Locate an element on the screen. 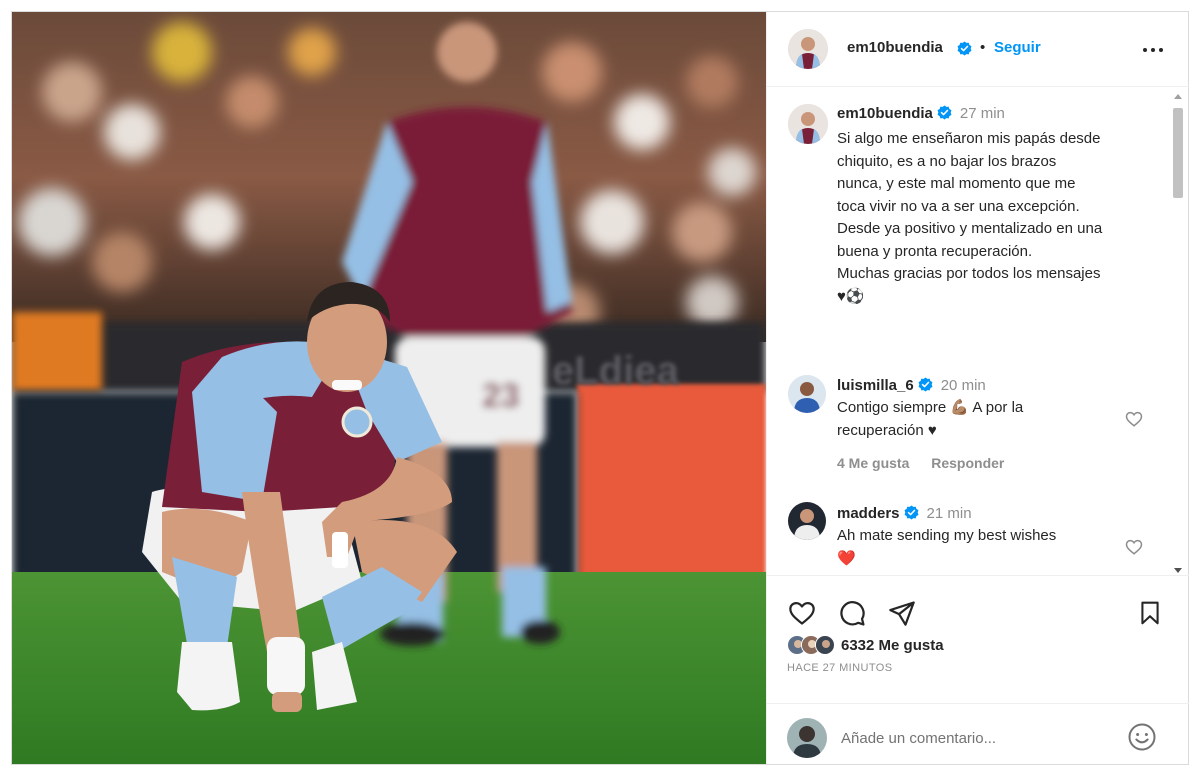  author-avatar is located at coordinates (808, 49).